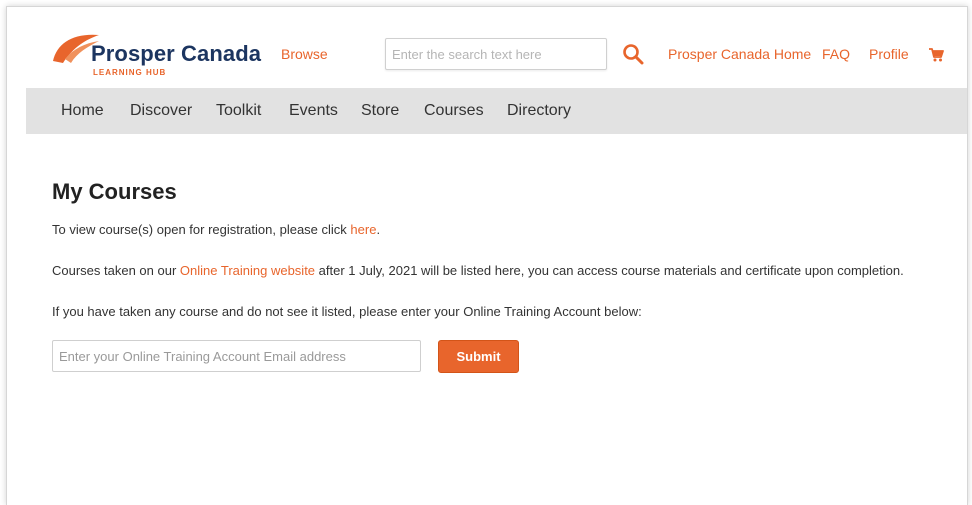 This screenshot has width=972, height=505. What do you see at coordinates (380, 111) in the screenshot?
I see `nav-item-store: Store` at bounding box center [380, 111].